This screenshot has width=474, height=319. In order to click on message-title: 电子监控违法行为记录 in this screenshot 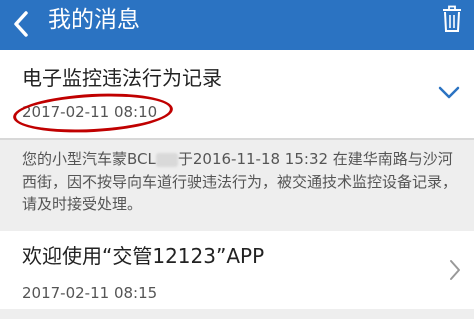, I will do `click(122, 78)`.